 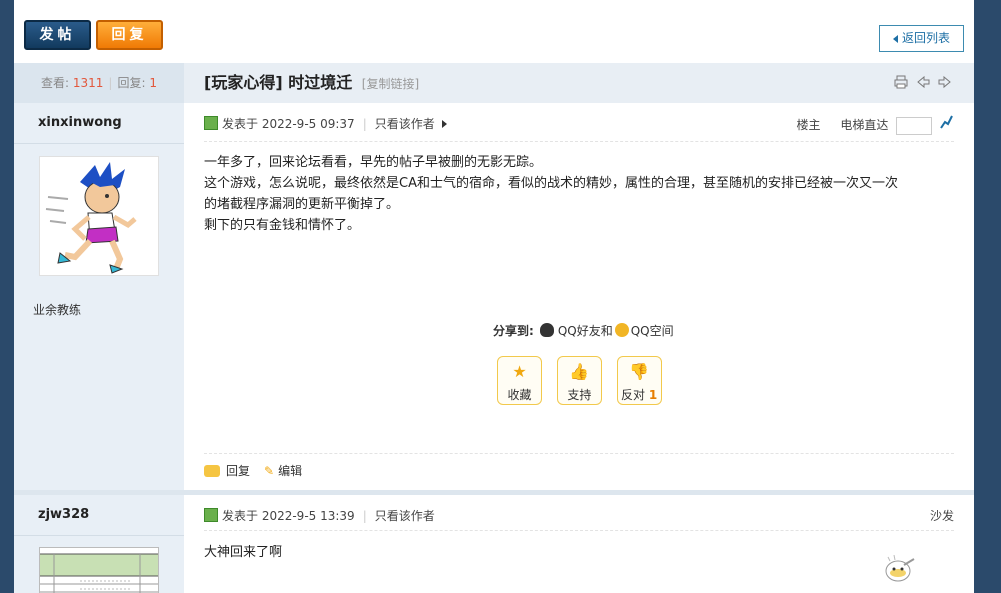 What do you see at coordinates (80, 122) in the screenshot?
I see `author-name: xinxinwong` at bounding box center [80, 122].